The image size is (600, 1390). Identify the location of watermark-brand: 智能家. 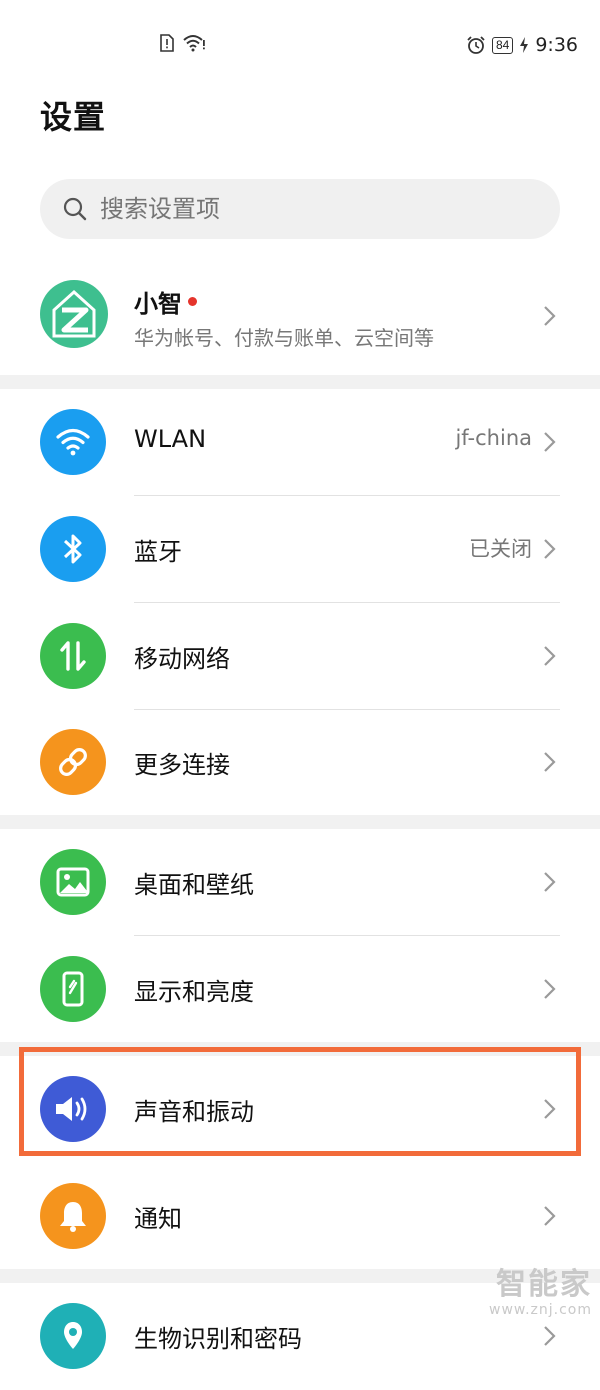
(544, 1284).